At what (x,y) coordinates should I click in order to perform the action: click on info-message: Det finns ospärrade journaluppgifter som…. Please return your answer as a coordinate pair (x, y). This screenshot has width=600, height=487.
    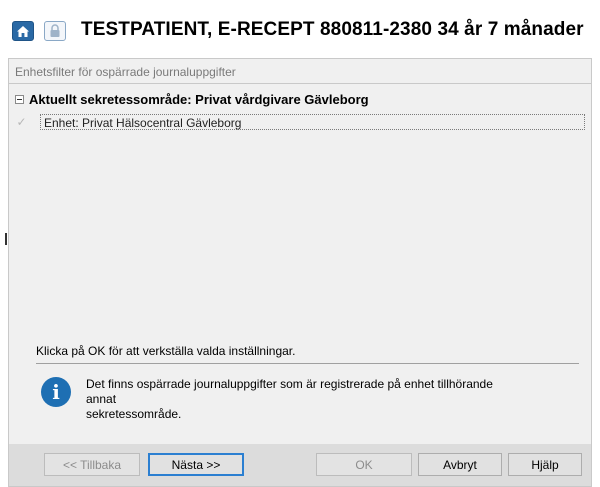
    Looking at the image, I should click on (326, 399).